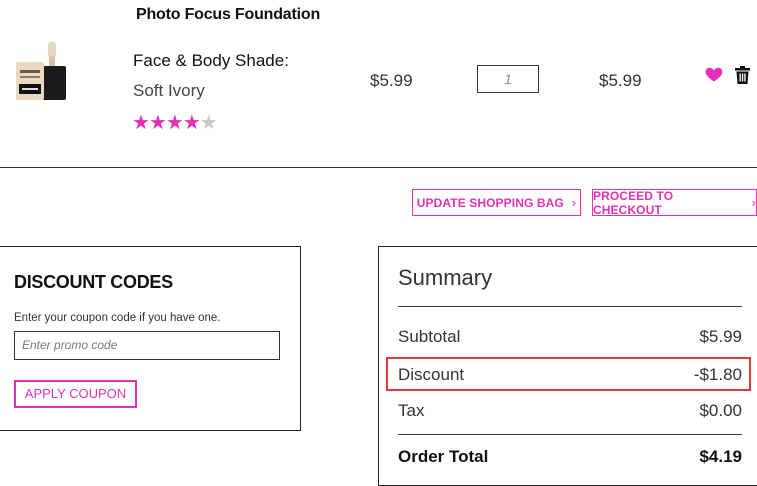  I want to click on star-empty-icon: ★, so click(208, 123).